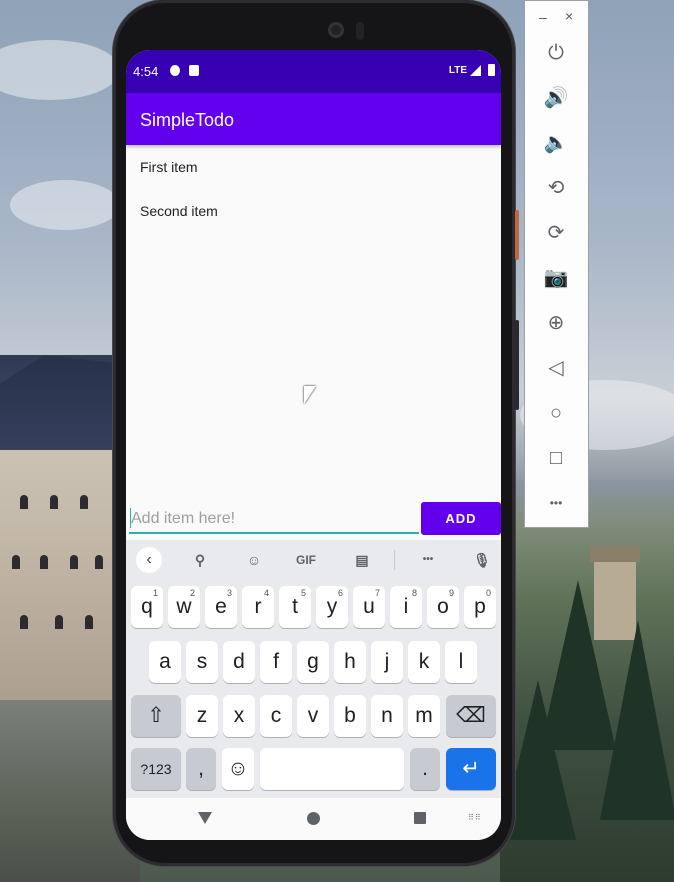 This screenshot has width=674, height=882. I want to click on key-r: r4, so click(258, 607).